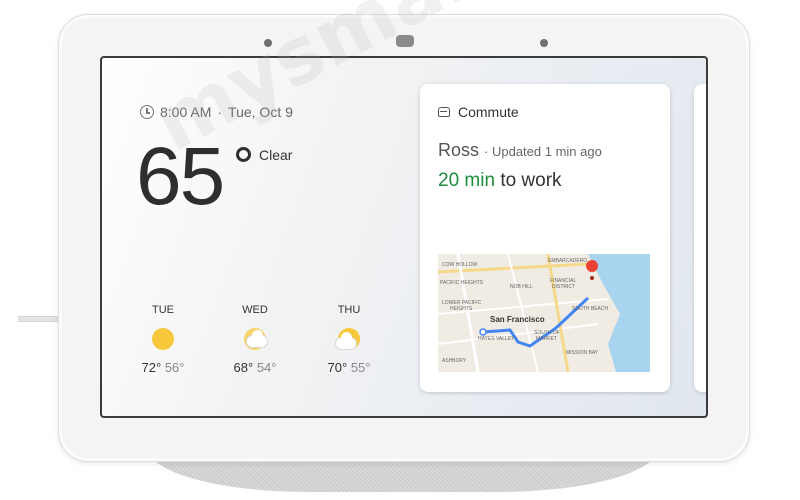  Describe the element at coordinates (543, 151) in the screenshot. I see `updated-text: · Updated 1 min ago` at that location.